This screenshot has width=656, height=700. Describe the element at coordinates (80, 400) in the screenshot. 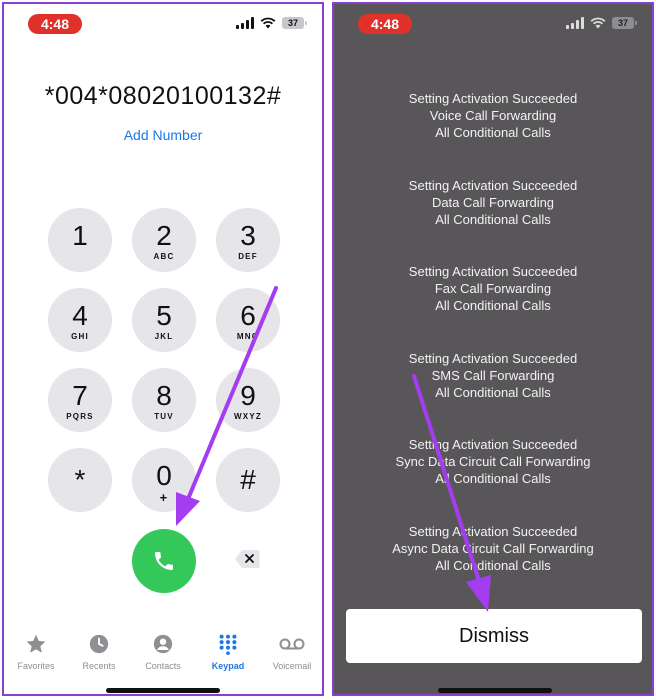

I see `key-7: 7 PQRS` at that location.